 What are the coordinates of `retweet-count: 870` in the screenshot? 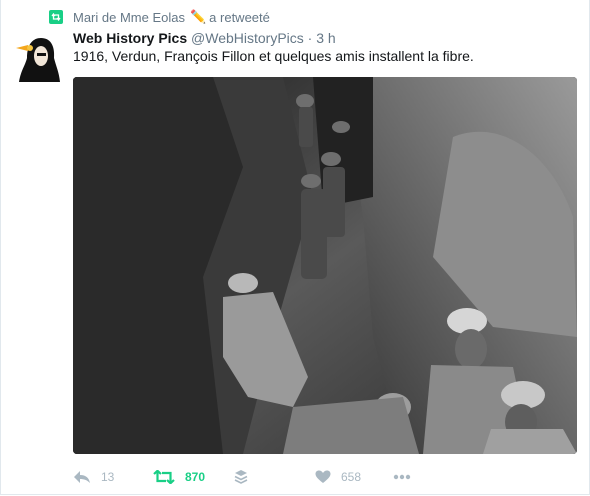 It's located at (195, 477).